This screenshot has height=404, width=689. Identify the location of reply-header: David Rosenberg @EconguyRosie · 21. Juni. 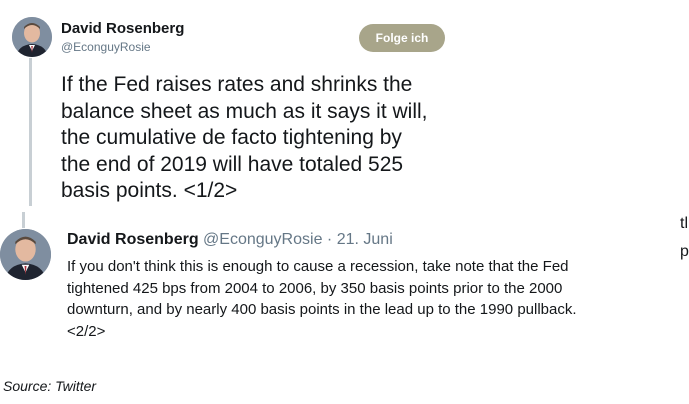
(230, 240).